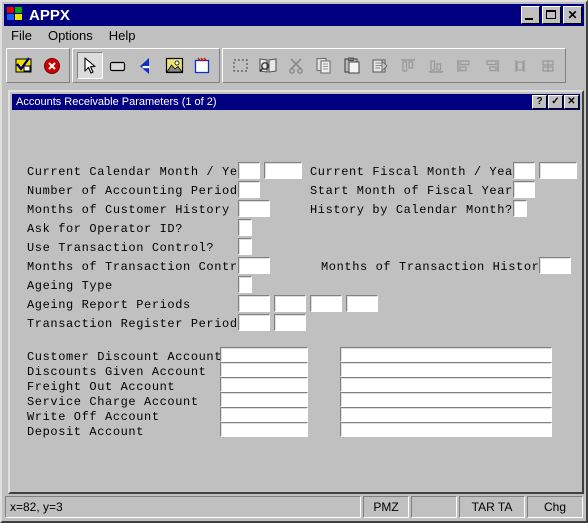 Image resolution: width=588 pixels, height=523 pixels. What do you see at coordinates (109, 305) in the screenshot?
I see `label-ageing-report-periods: Ageing Report Periods` at bounding box center [109, 305].